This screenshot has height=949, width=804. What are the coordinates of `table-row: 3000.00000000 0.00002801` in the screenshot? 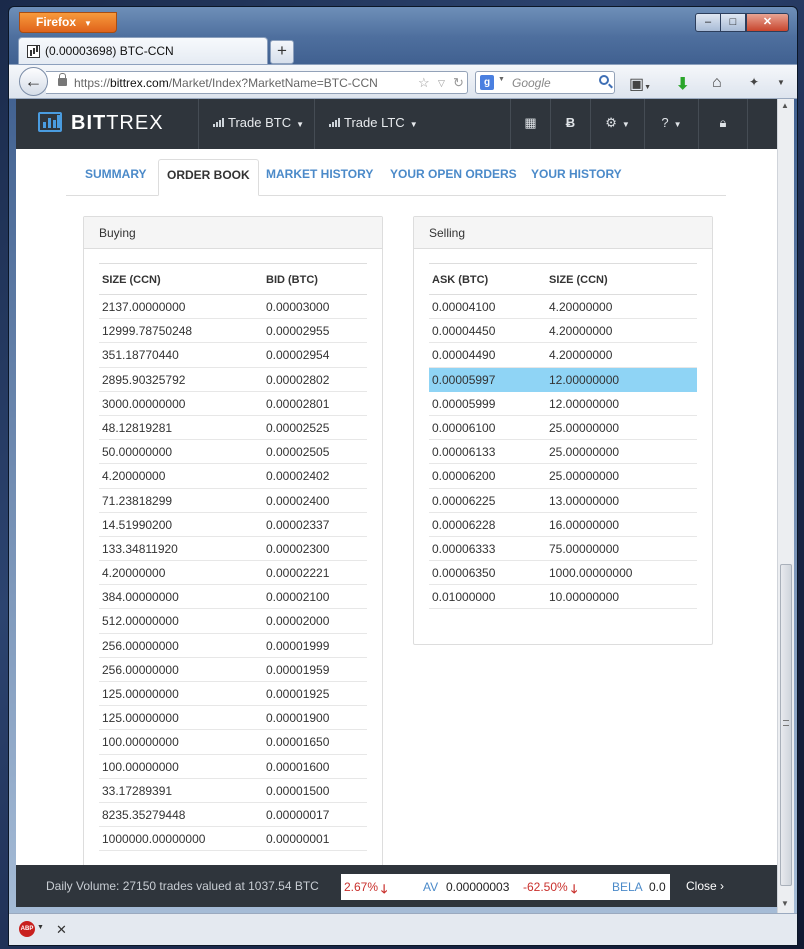 It's located at (233, 404).